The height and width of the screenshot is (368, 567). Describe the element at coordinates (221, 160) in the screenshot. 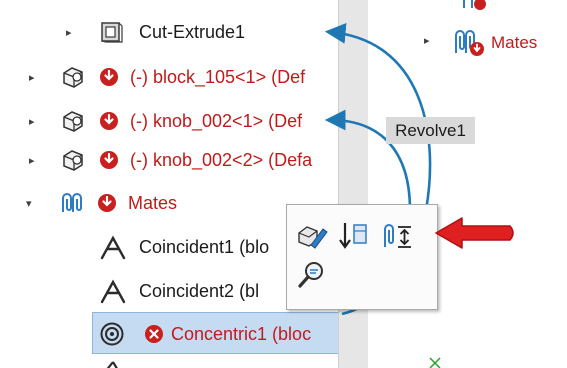

I see `tree-item-label: (-) knob_002<2> (Defa` at that location.